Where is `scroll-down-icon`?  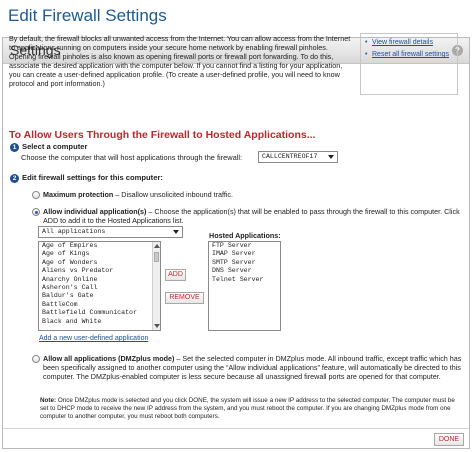 scroll-down-icon is located at coordinates (157, 326).